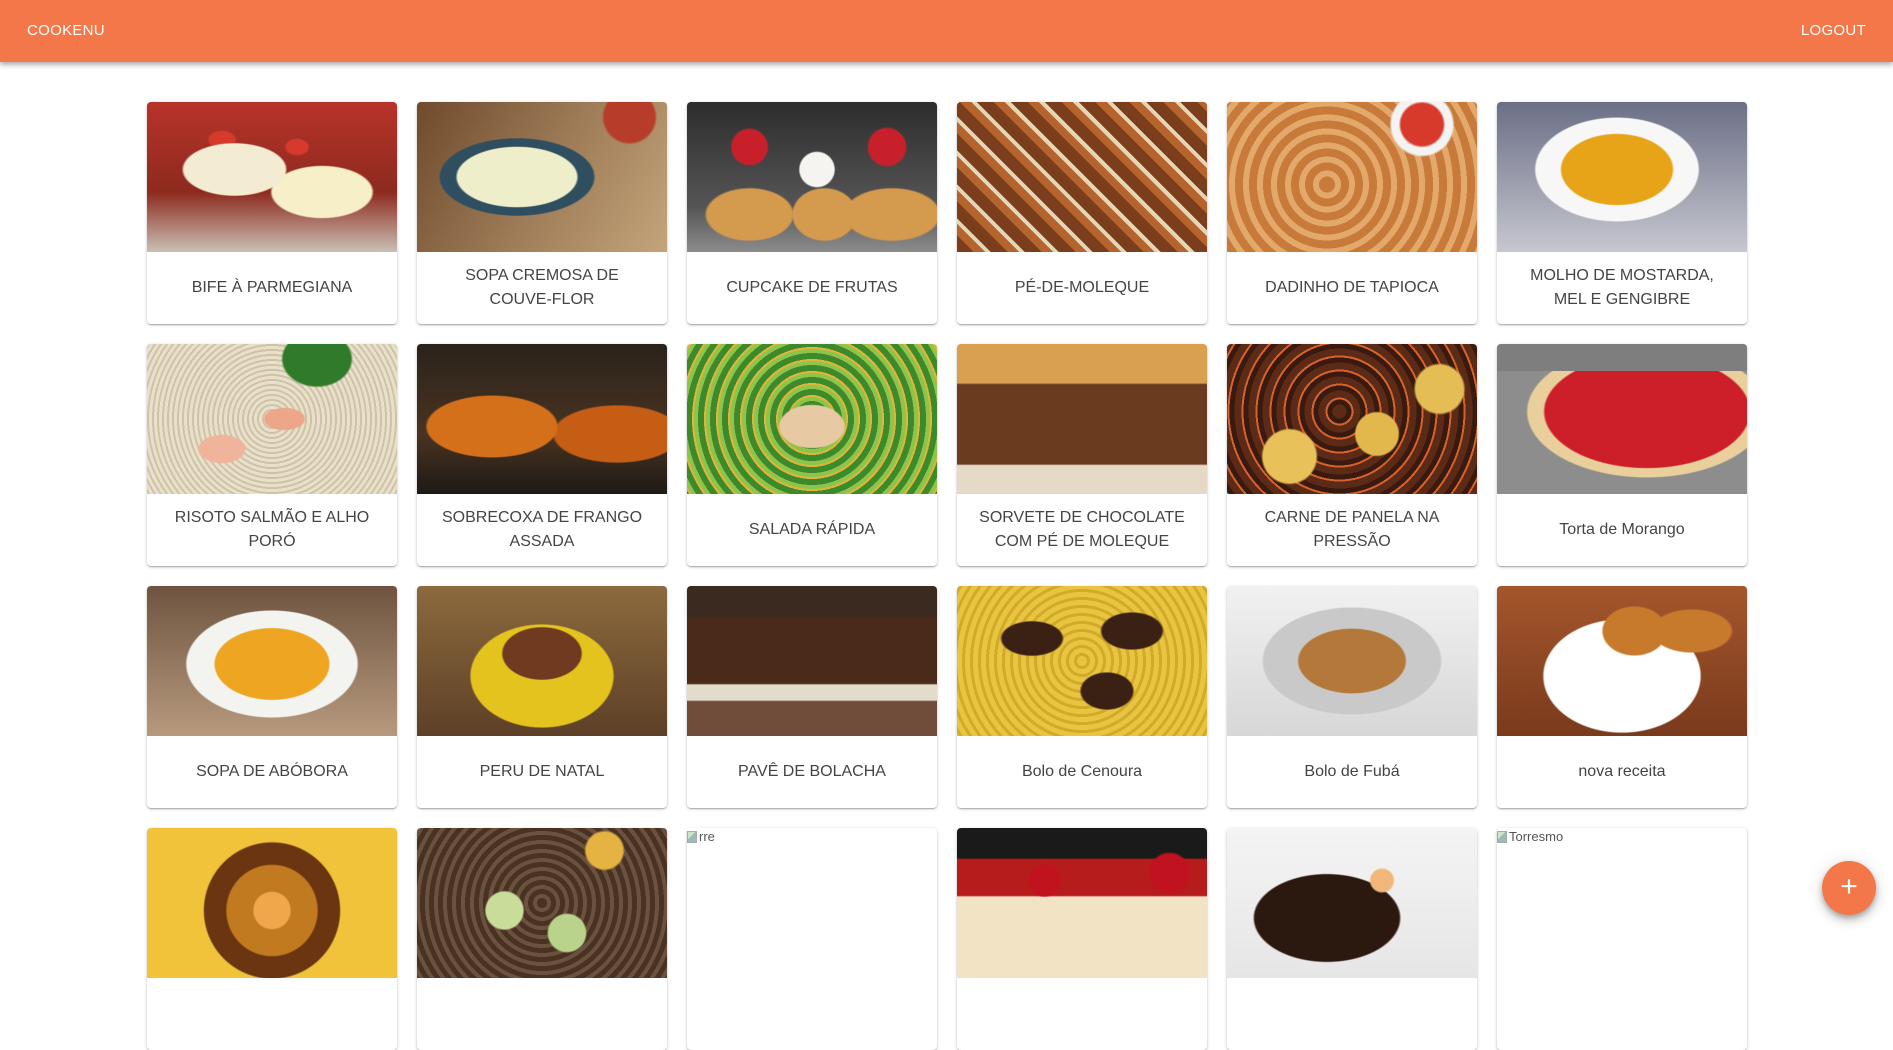  What do you see at coordinates (707, 836) in the screenshot?
I see `broken-image-alt: rre` at bounding box center [707, 836].